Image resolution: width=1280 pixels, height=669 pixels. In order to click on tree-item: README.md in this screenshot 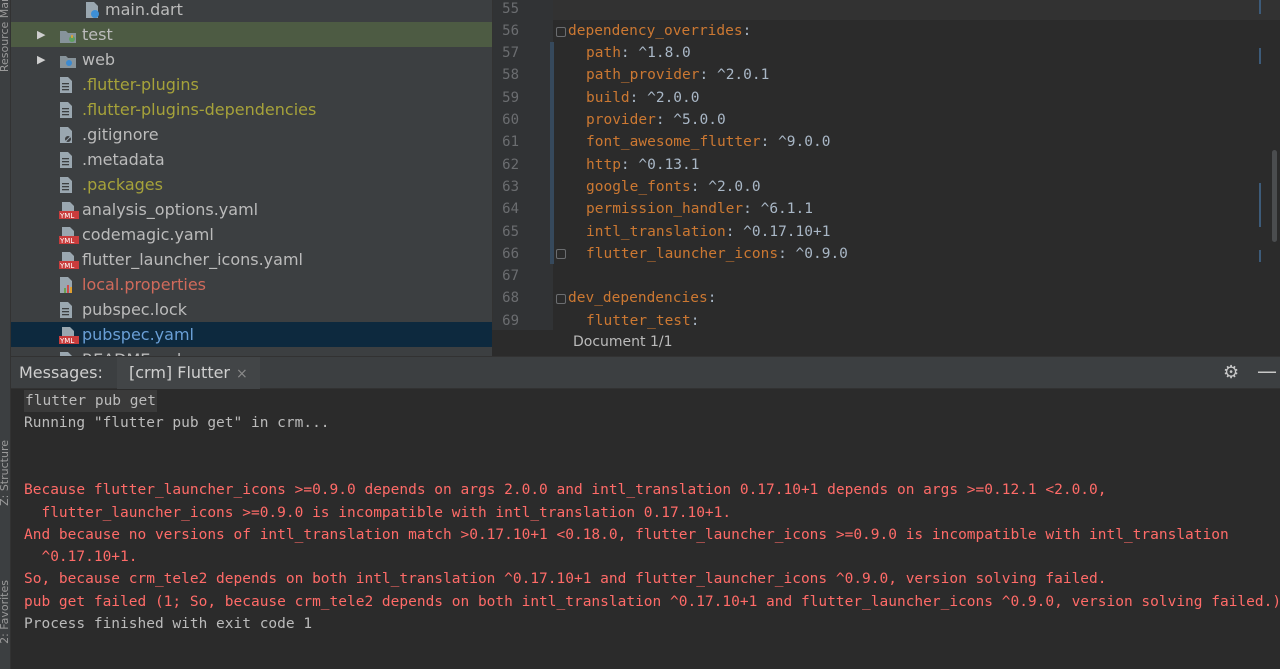, I will do `click(251, 351)`.